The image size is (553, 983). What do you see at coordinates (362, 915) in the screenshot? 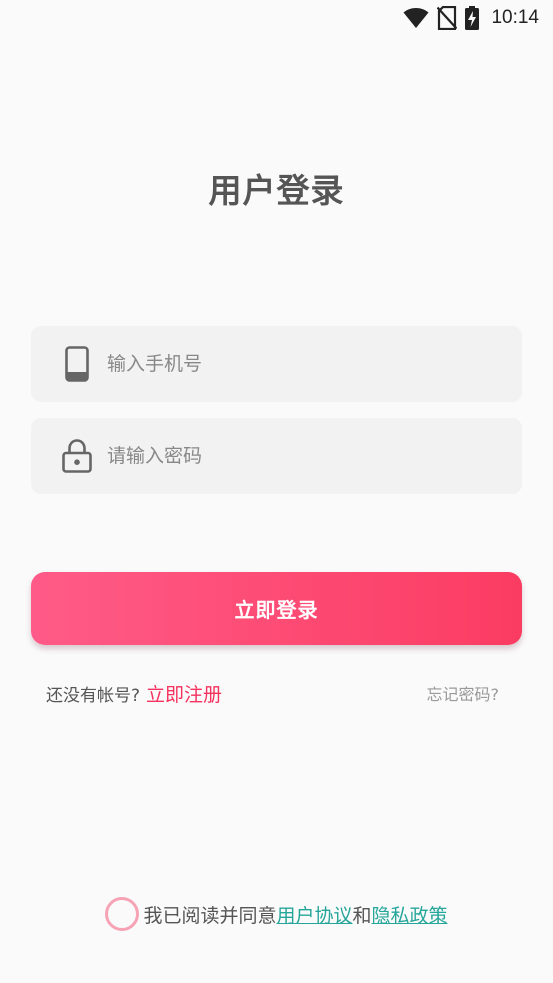
I see `agreement-conjunction: 和` at bounding box center [362, 915].